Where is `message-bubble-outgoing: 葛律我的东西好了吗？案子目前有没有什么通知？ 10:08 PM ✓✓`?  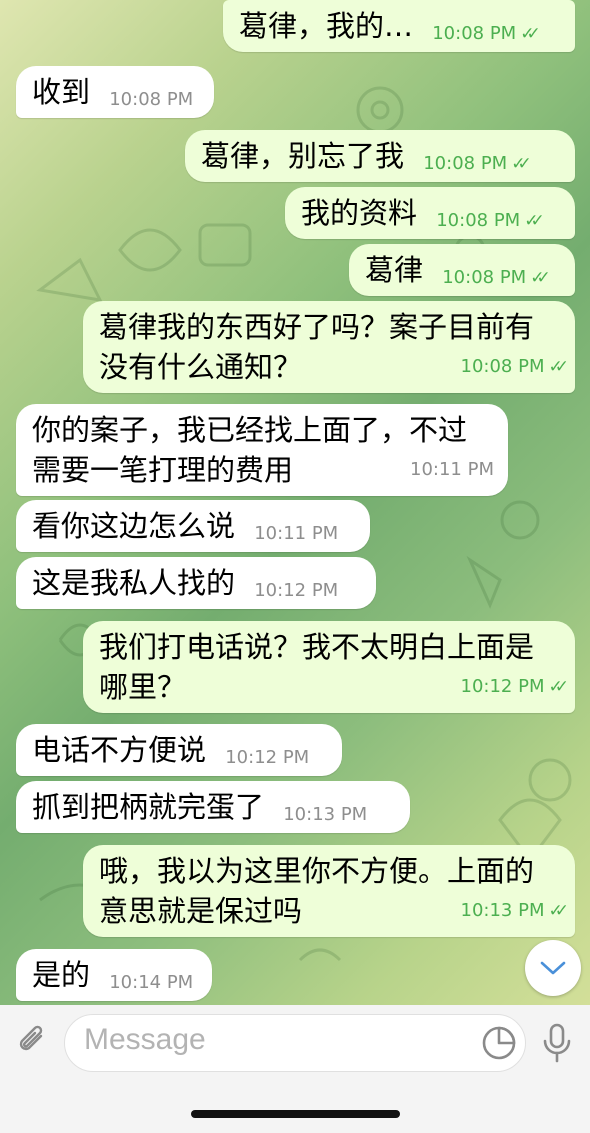
message-bubble-outgoing: 葛律我的东西好了吗？案子目前有没有什么通知？ 10:08 PM ✓✓ is located at coordinates (329, 347).